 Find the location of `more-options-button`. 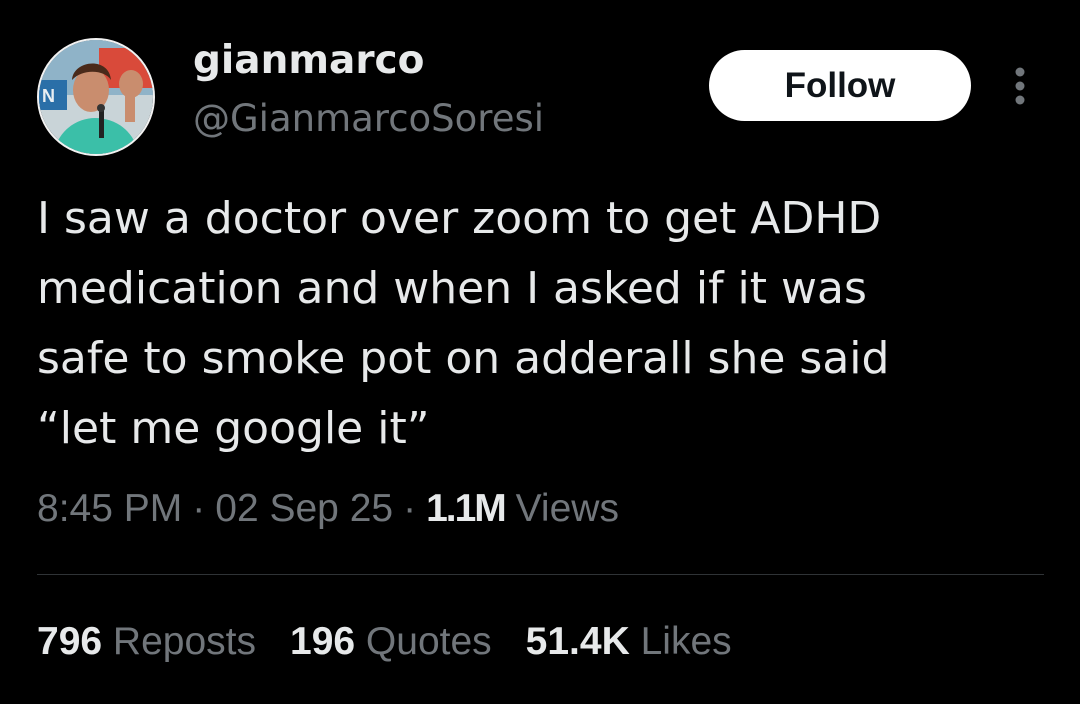

more-options-button is located at coordinates (1020, 86).